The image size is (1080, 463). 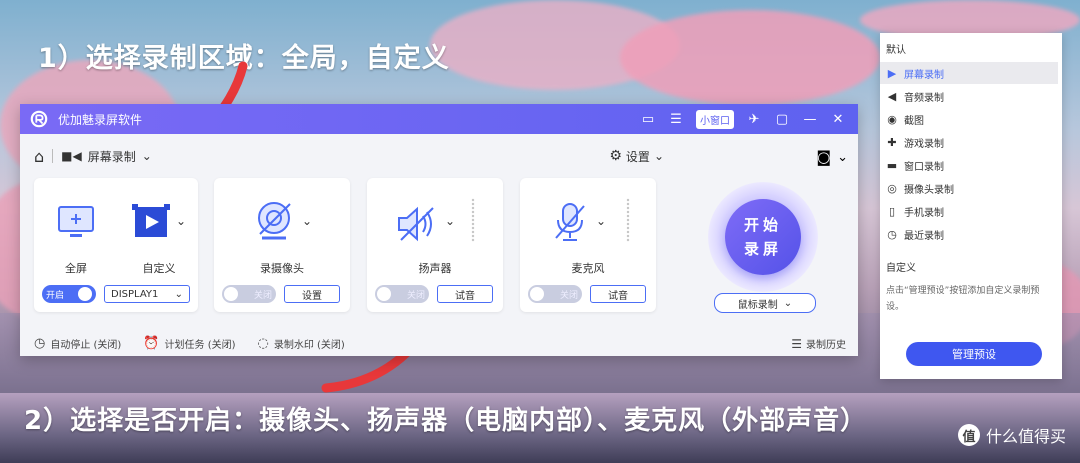 What do you see at coordinates (929, 190) in the screenshot?
I see `menu-item-label: 摄像头录制` at bounding box center [929, 190].